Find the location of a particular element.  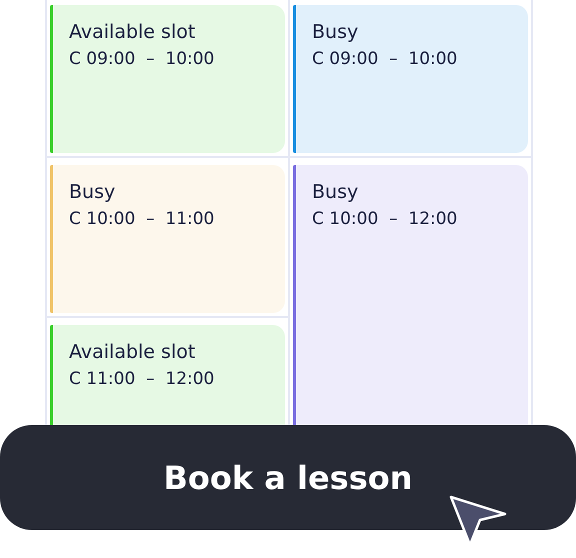

slot-time: C 11:00 – 12:00 is located at coordinates (141, 379).